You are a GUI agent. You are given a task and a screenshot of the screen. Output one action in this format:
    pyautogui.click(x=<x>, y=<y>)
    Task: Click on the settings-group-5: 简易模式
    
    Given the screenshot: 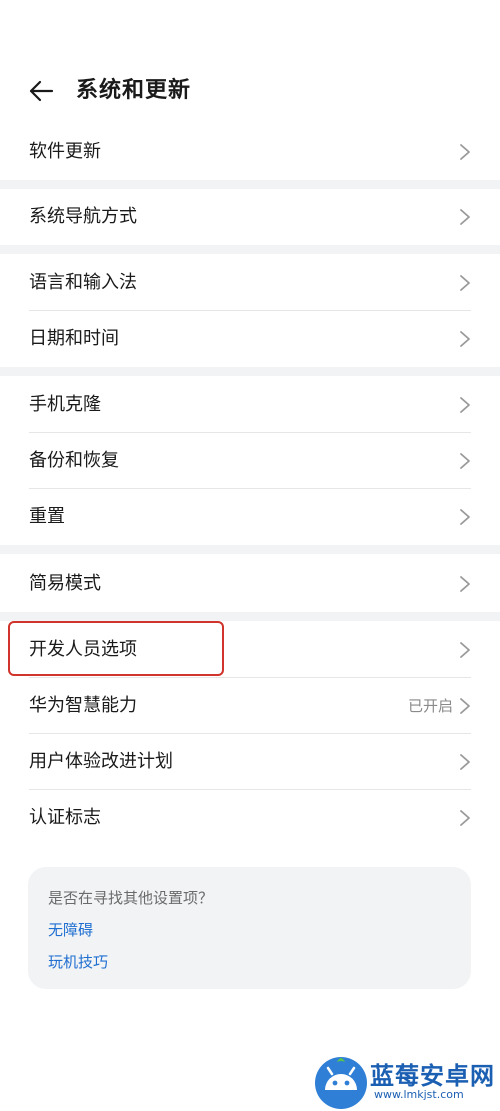 What is the action you would take?
    pyautogui.click(x=250, y=584)
    